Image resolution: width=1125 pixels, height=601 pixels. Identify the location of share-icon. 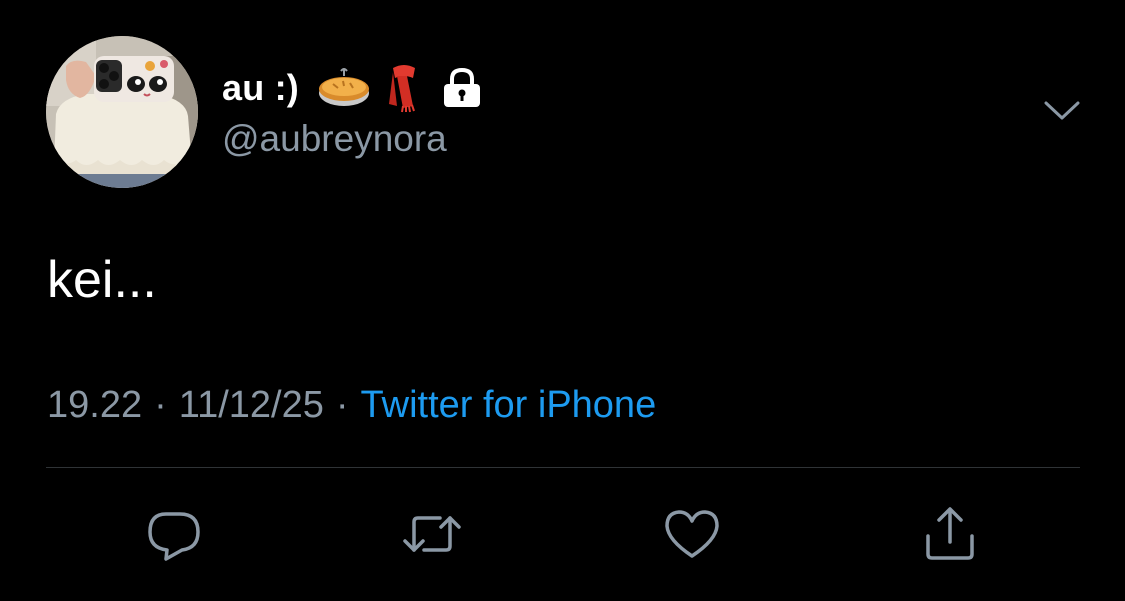
(950, 534).